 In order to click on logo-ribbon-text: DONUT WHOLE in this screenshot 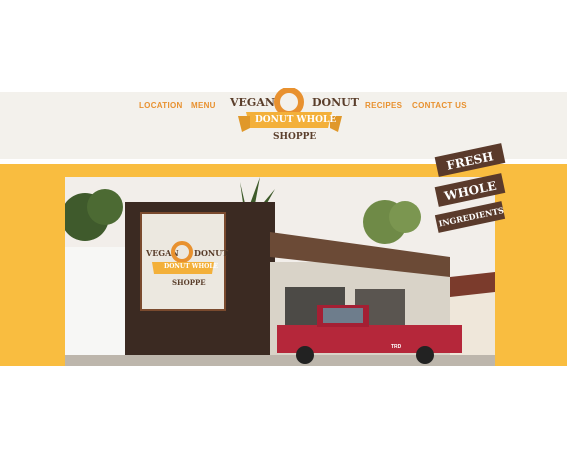, I will do `click(296, 120)`.